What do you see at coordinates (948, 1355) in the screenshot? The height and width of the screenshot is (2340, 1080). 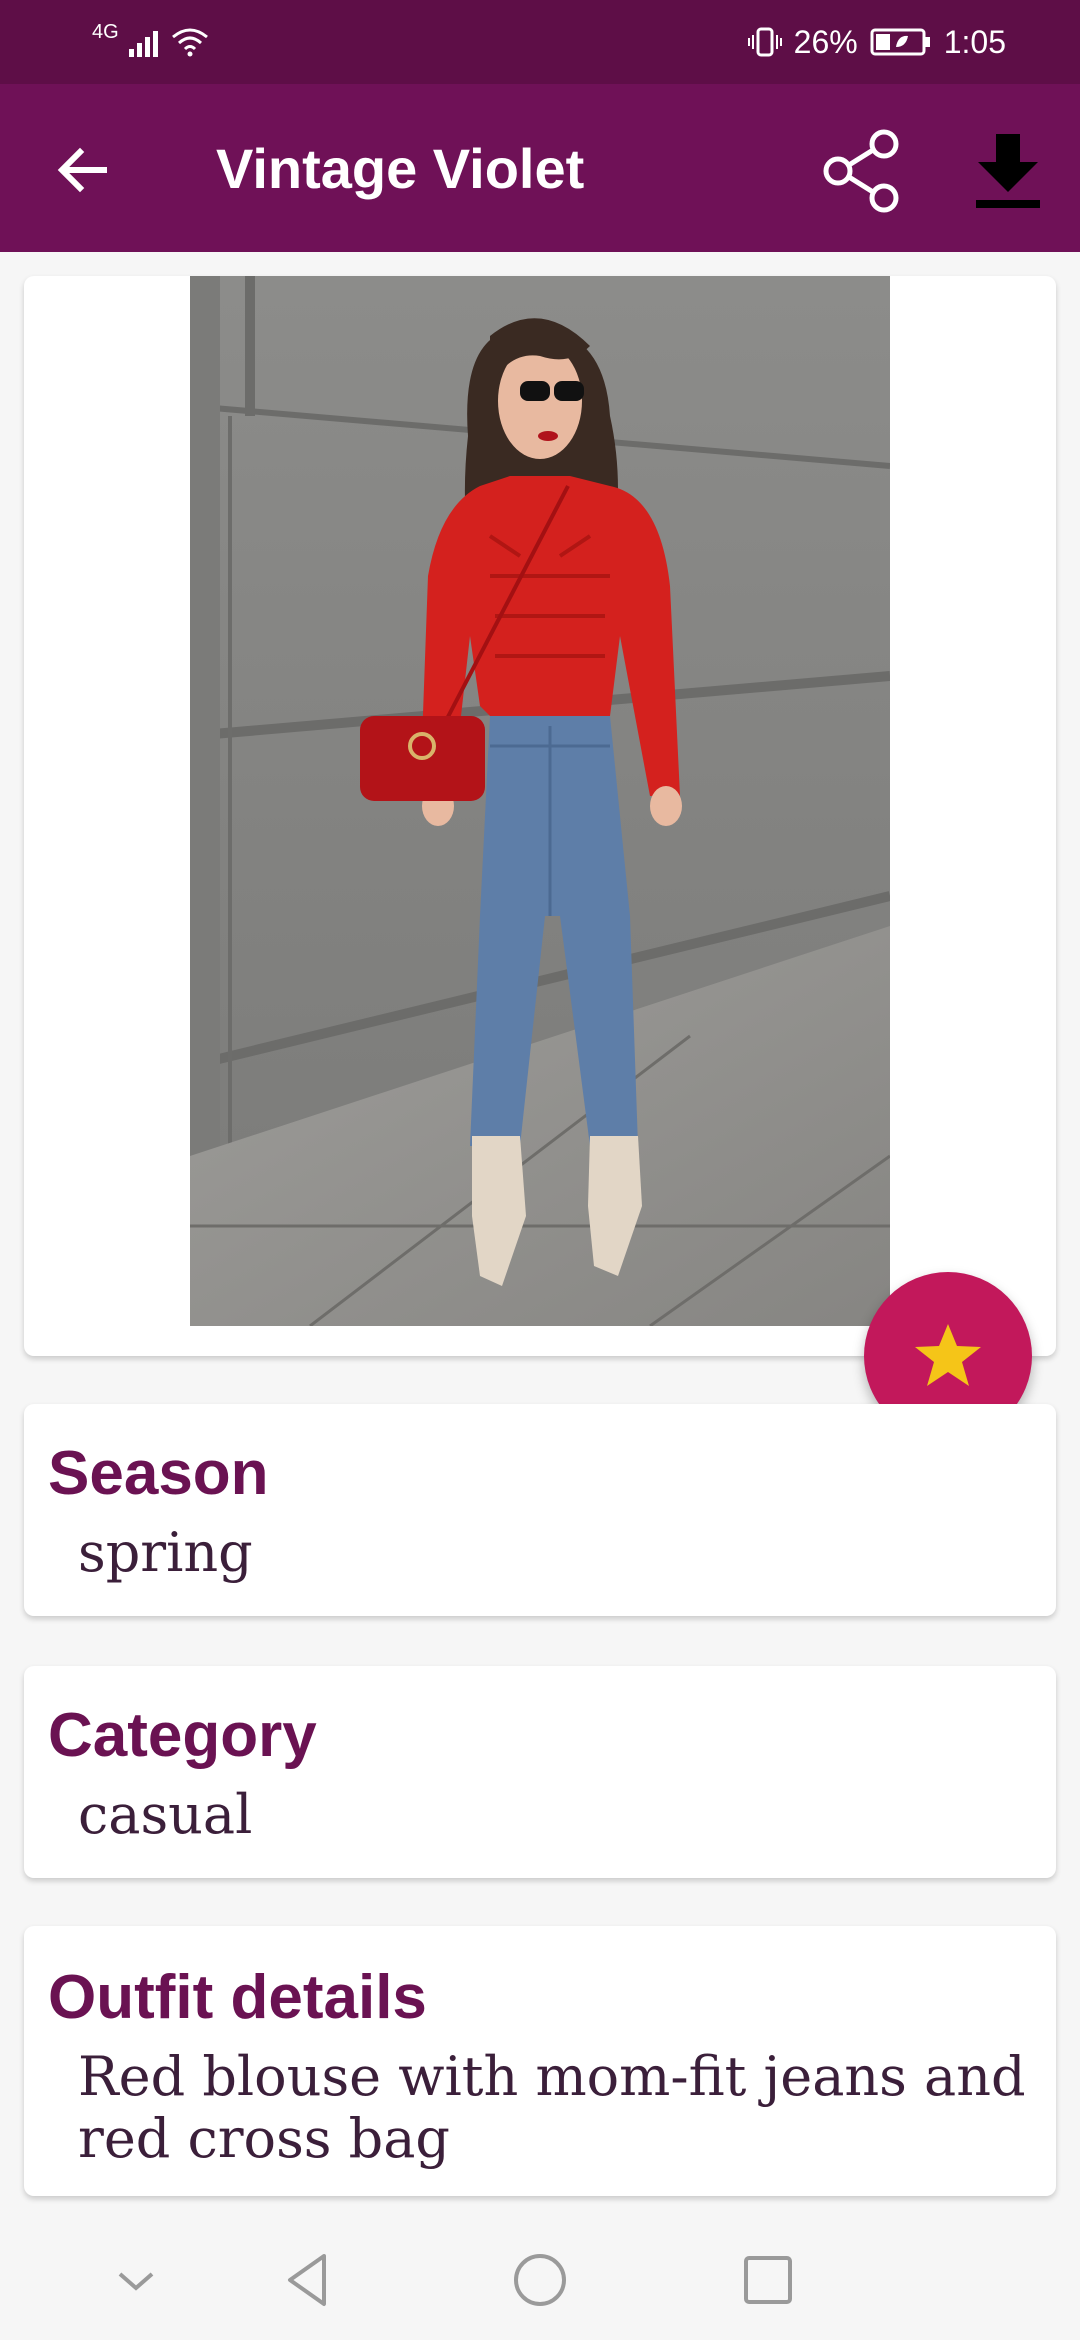 I see `star-icon` at bounding box center [948, 1355].